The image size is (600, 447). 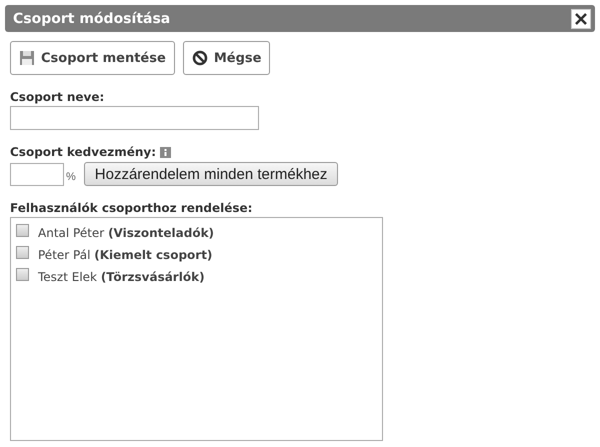 What do you see at coordinates (71, 177) in the screenshot?
I see `unit-label: %` at bounding box center [71, 177].